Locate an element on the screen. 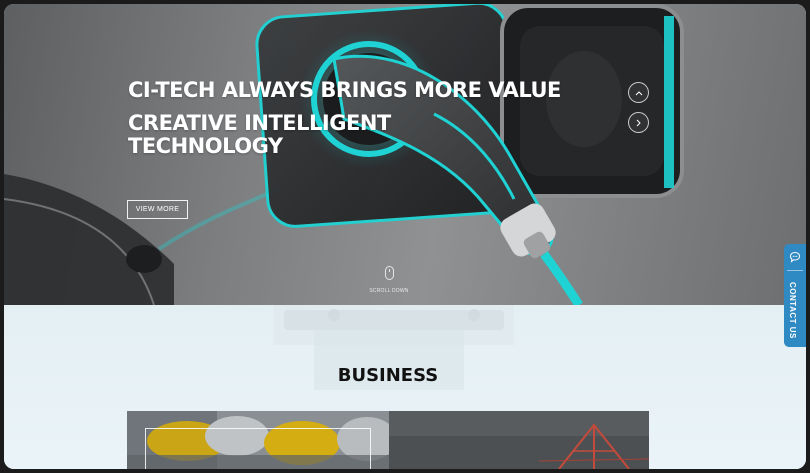 The image size is (810, 473). chevron-right-icon is located at coordinates (638, 122).